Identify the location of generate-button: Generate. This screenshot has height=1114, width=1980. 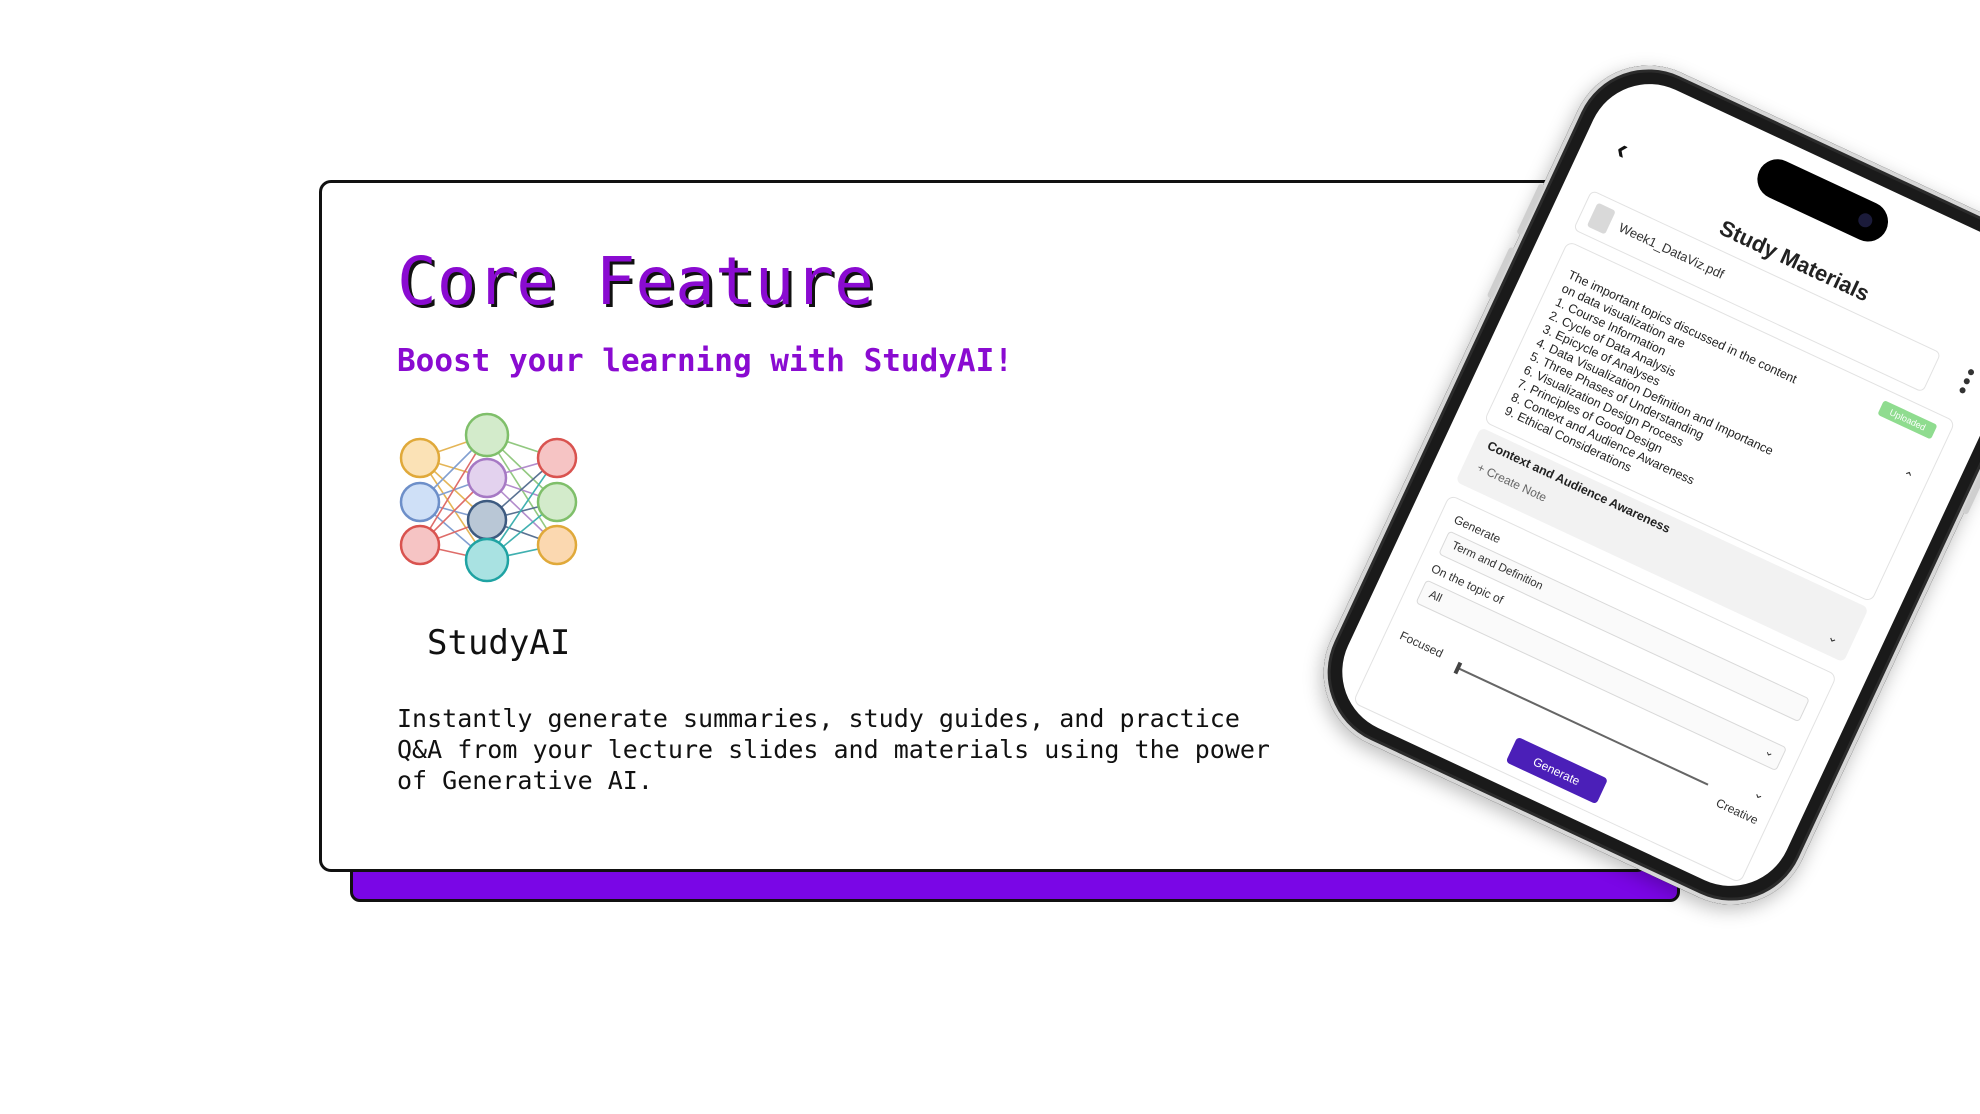
(1557, 770).